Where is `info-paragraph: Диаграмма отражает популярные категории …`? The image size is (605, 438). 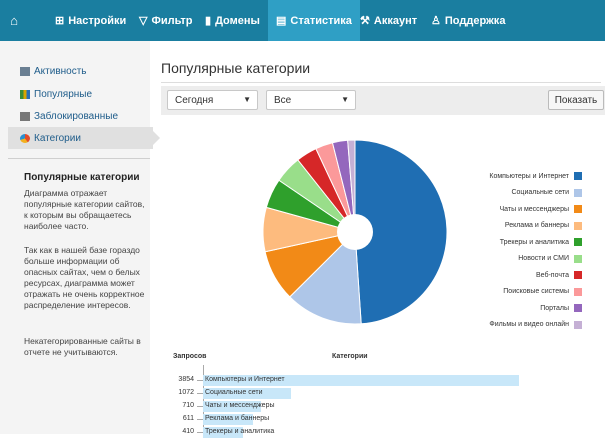 info-paragraph: Диаграмма отражает популярные категории … is located at coordinates (84, 209).